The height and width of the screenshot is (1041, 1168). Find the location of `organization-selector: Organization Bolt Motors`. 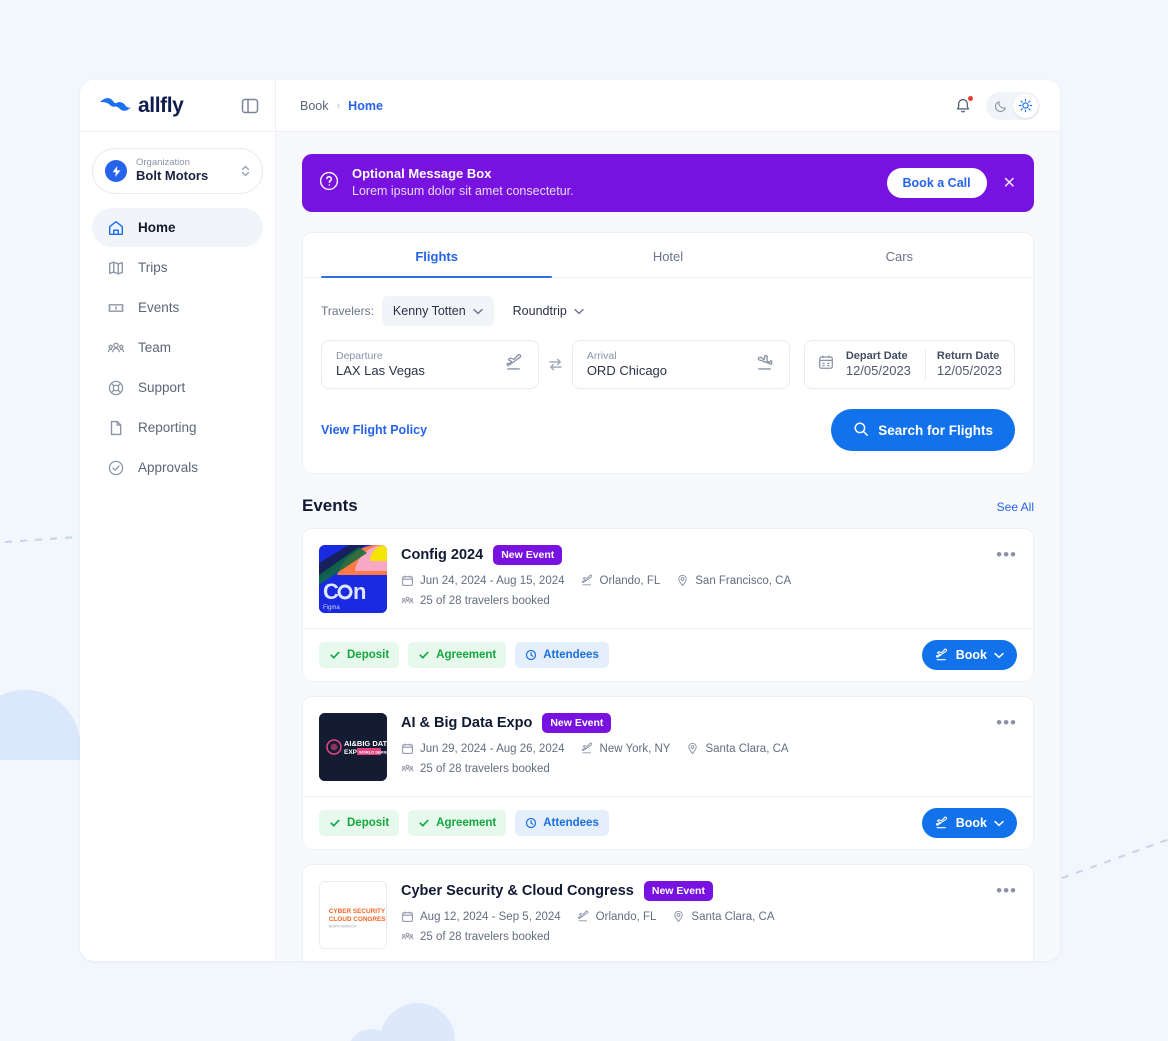

organization-selector: Organization Bolt Motors is located at coordinates (177, 171).